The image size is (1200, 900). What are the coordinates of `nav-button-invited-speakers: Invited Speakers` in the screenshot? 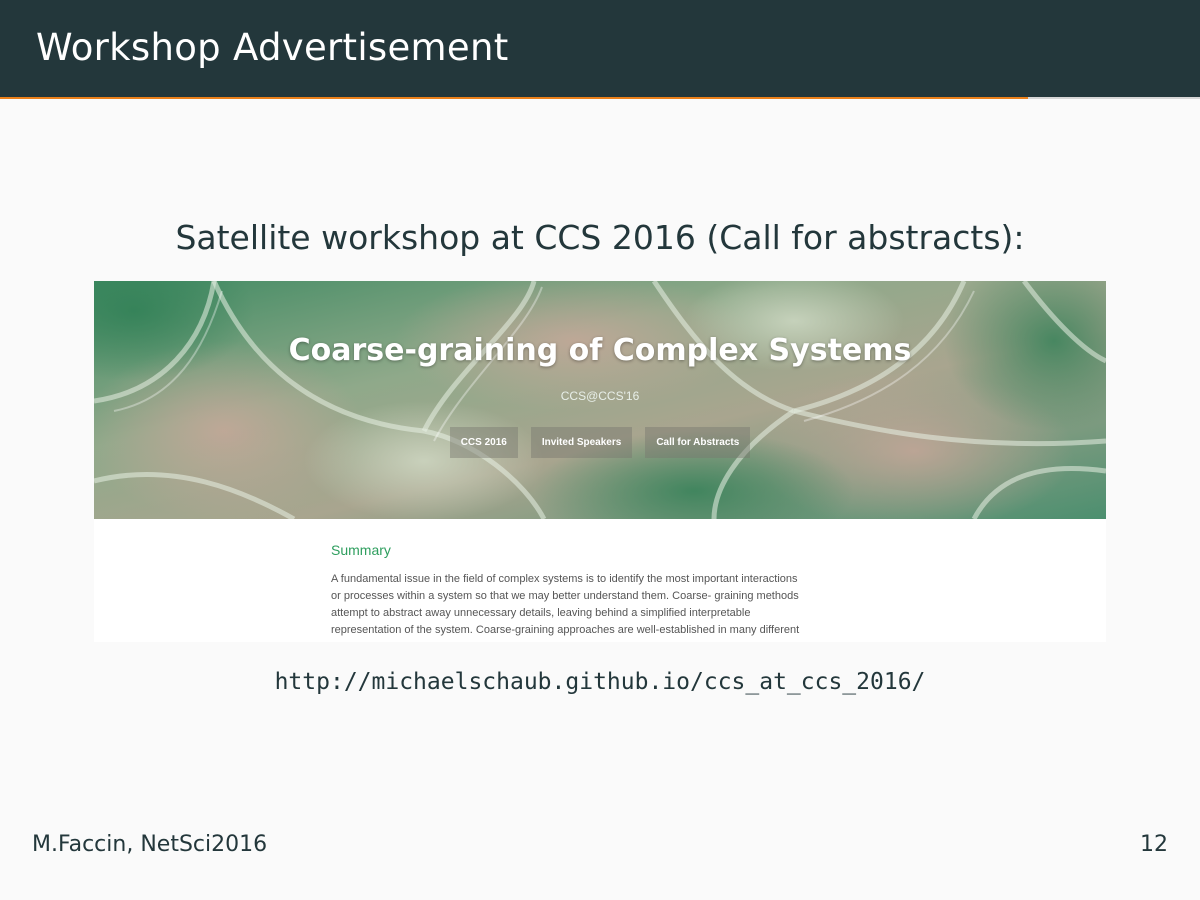 It's located at (581, 442).